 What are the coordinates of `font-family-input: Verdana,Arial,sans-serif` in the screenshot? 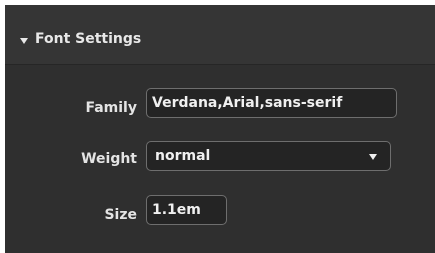 It's located at (271, 103).